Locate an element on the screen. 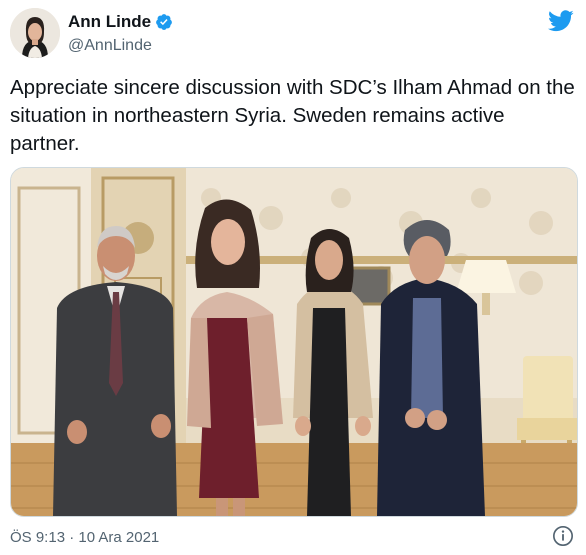  avatar is located at coordinates (35, 33).